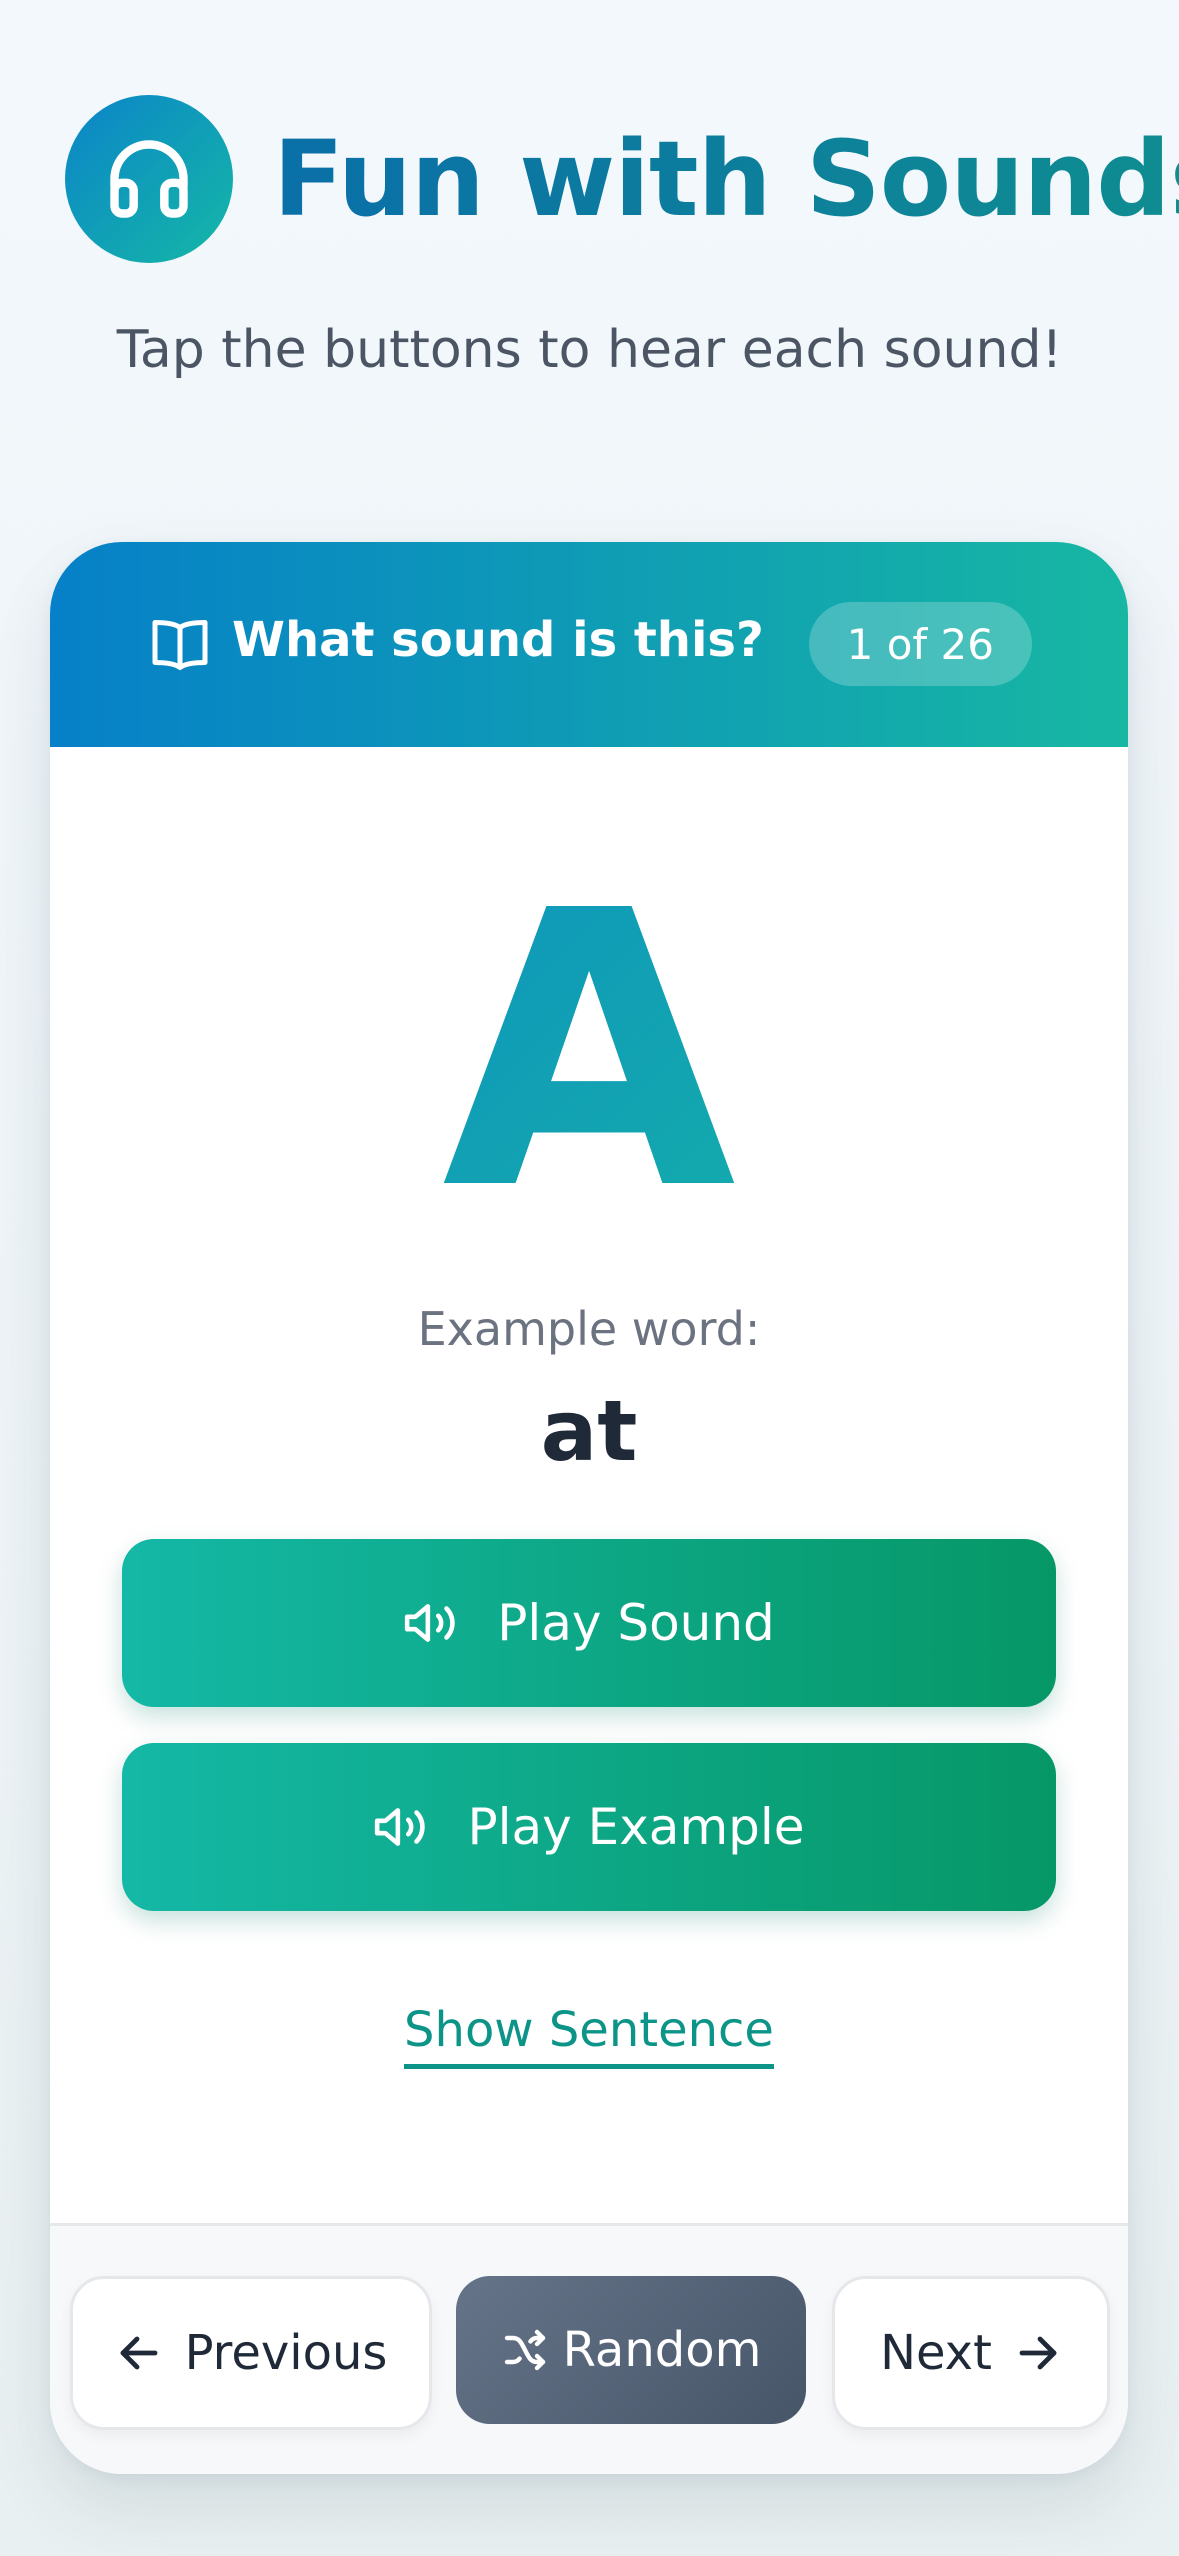 The height and width of the screenshot is (2556, 1179). I want to click on book-icon, so click(180, 645).